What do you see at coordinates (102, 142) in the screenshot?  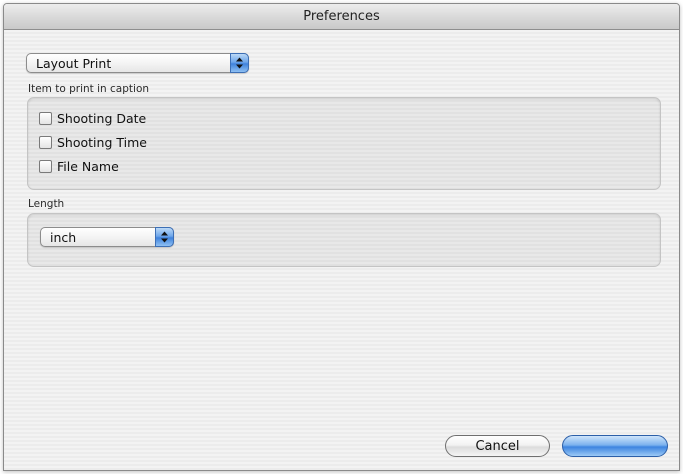 I see `checkbox-label: Shooting Time` at bounding box center [102, 142].